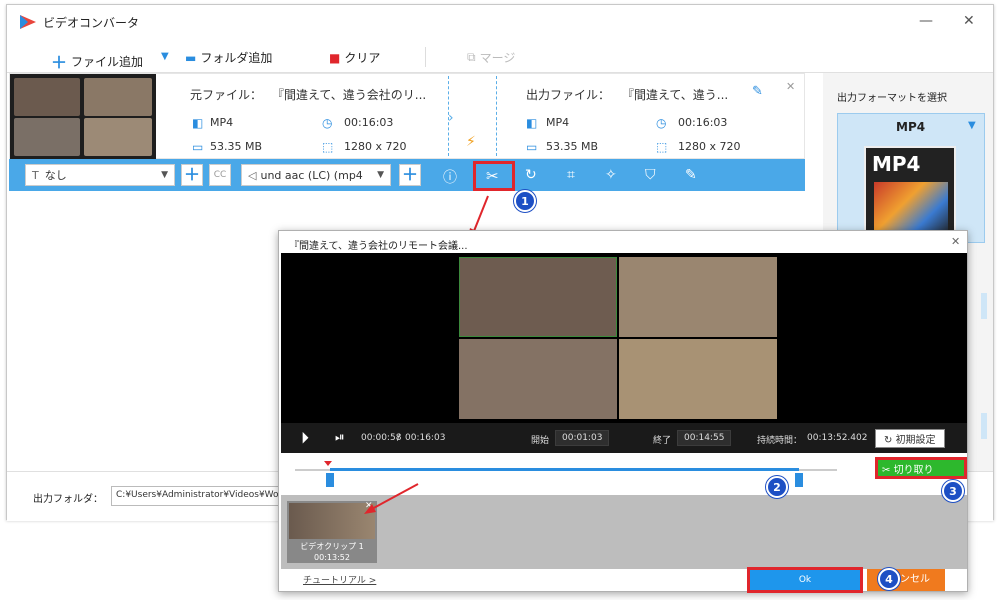 This screenshot has height=600, width=1000. Describe the element at coordinates (369, 122) in the screenshot. I see `source-duration: 00:16:03` at that location.